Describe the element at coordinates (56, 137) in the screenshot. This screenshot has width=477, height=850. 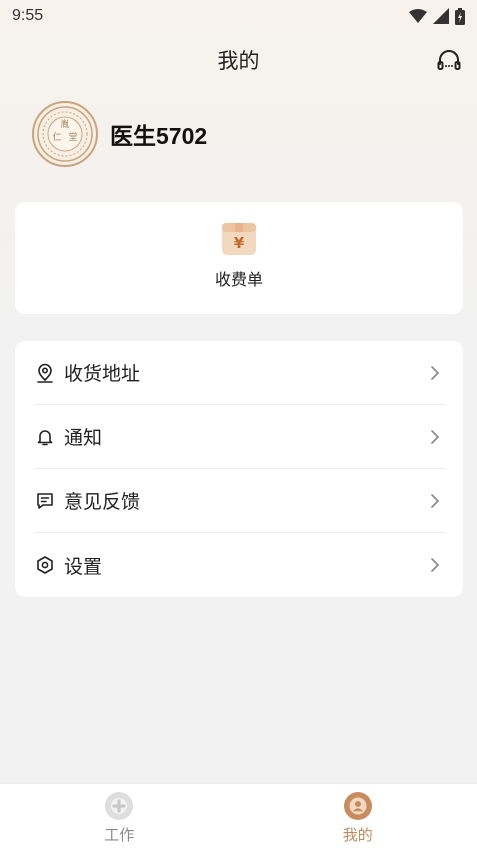
I see `svg-text: 仁` at that location.